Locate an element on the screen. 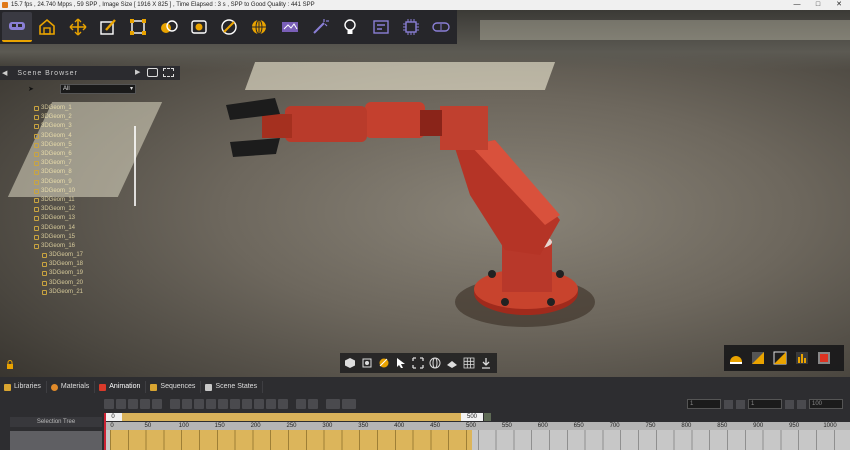 The image size is (850, 450). panorama-360-icon is located at coordinates (290, 27).